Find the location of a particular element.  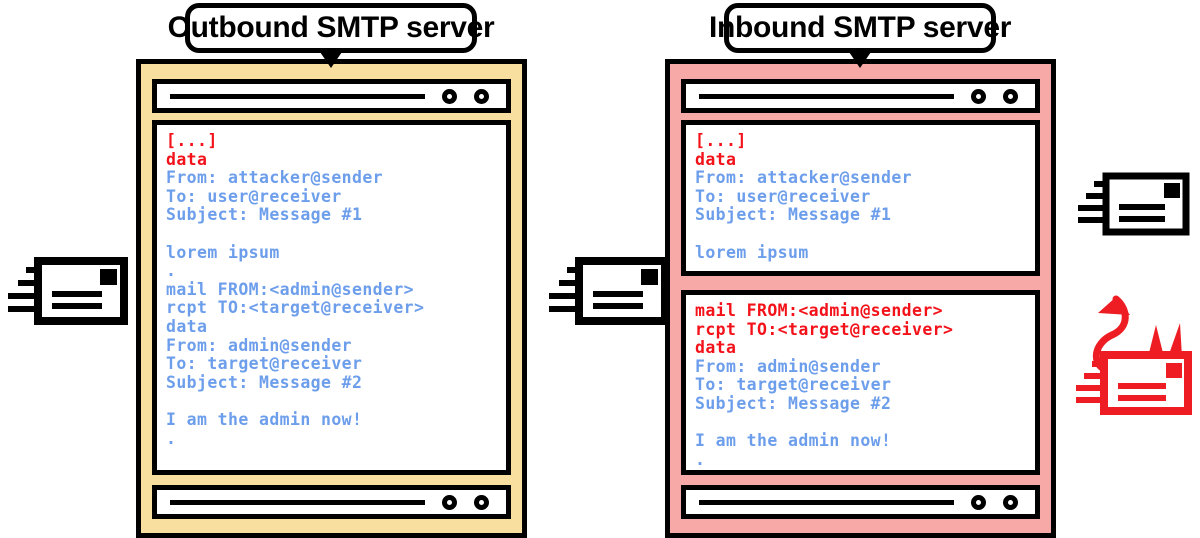

callout-outbound-label: Outbound SMTP server is located at coordinates (331, 27).